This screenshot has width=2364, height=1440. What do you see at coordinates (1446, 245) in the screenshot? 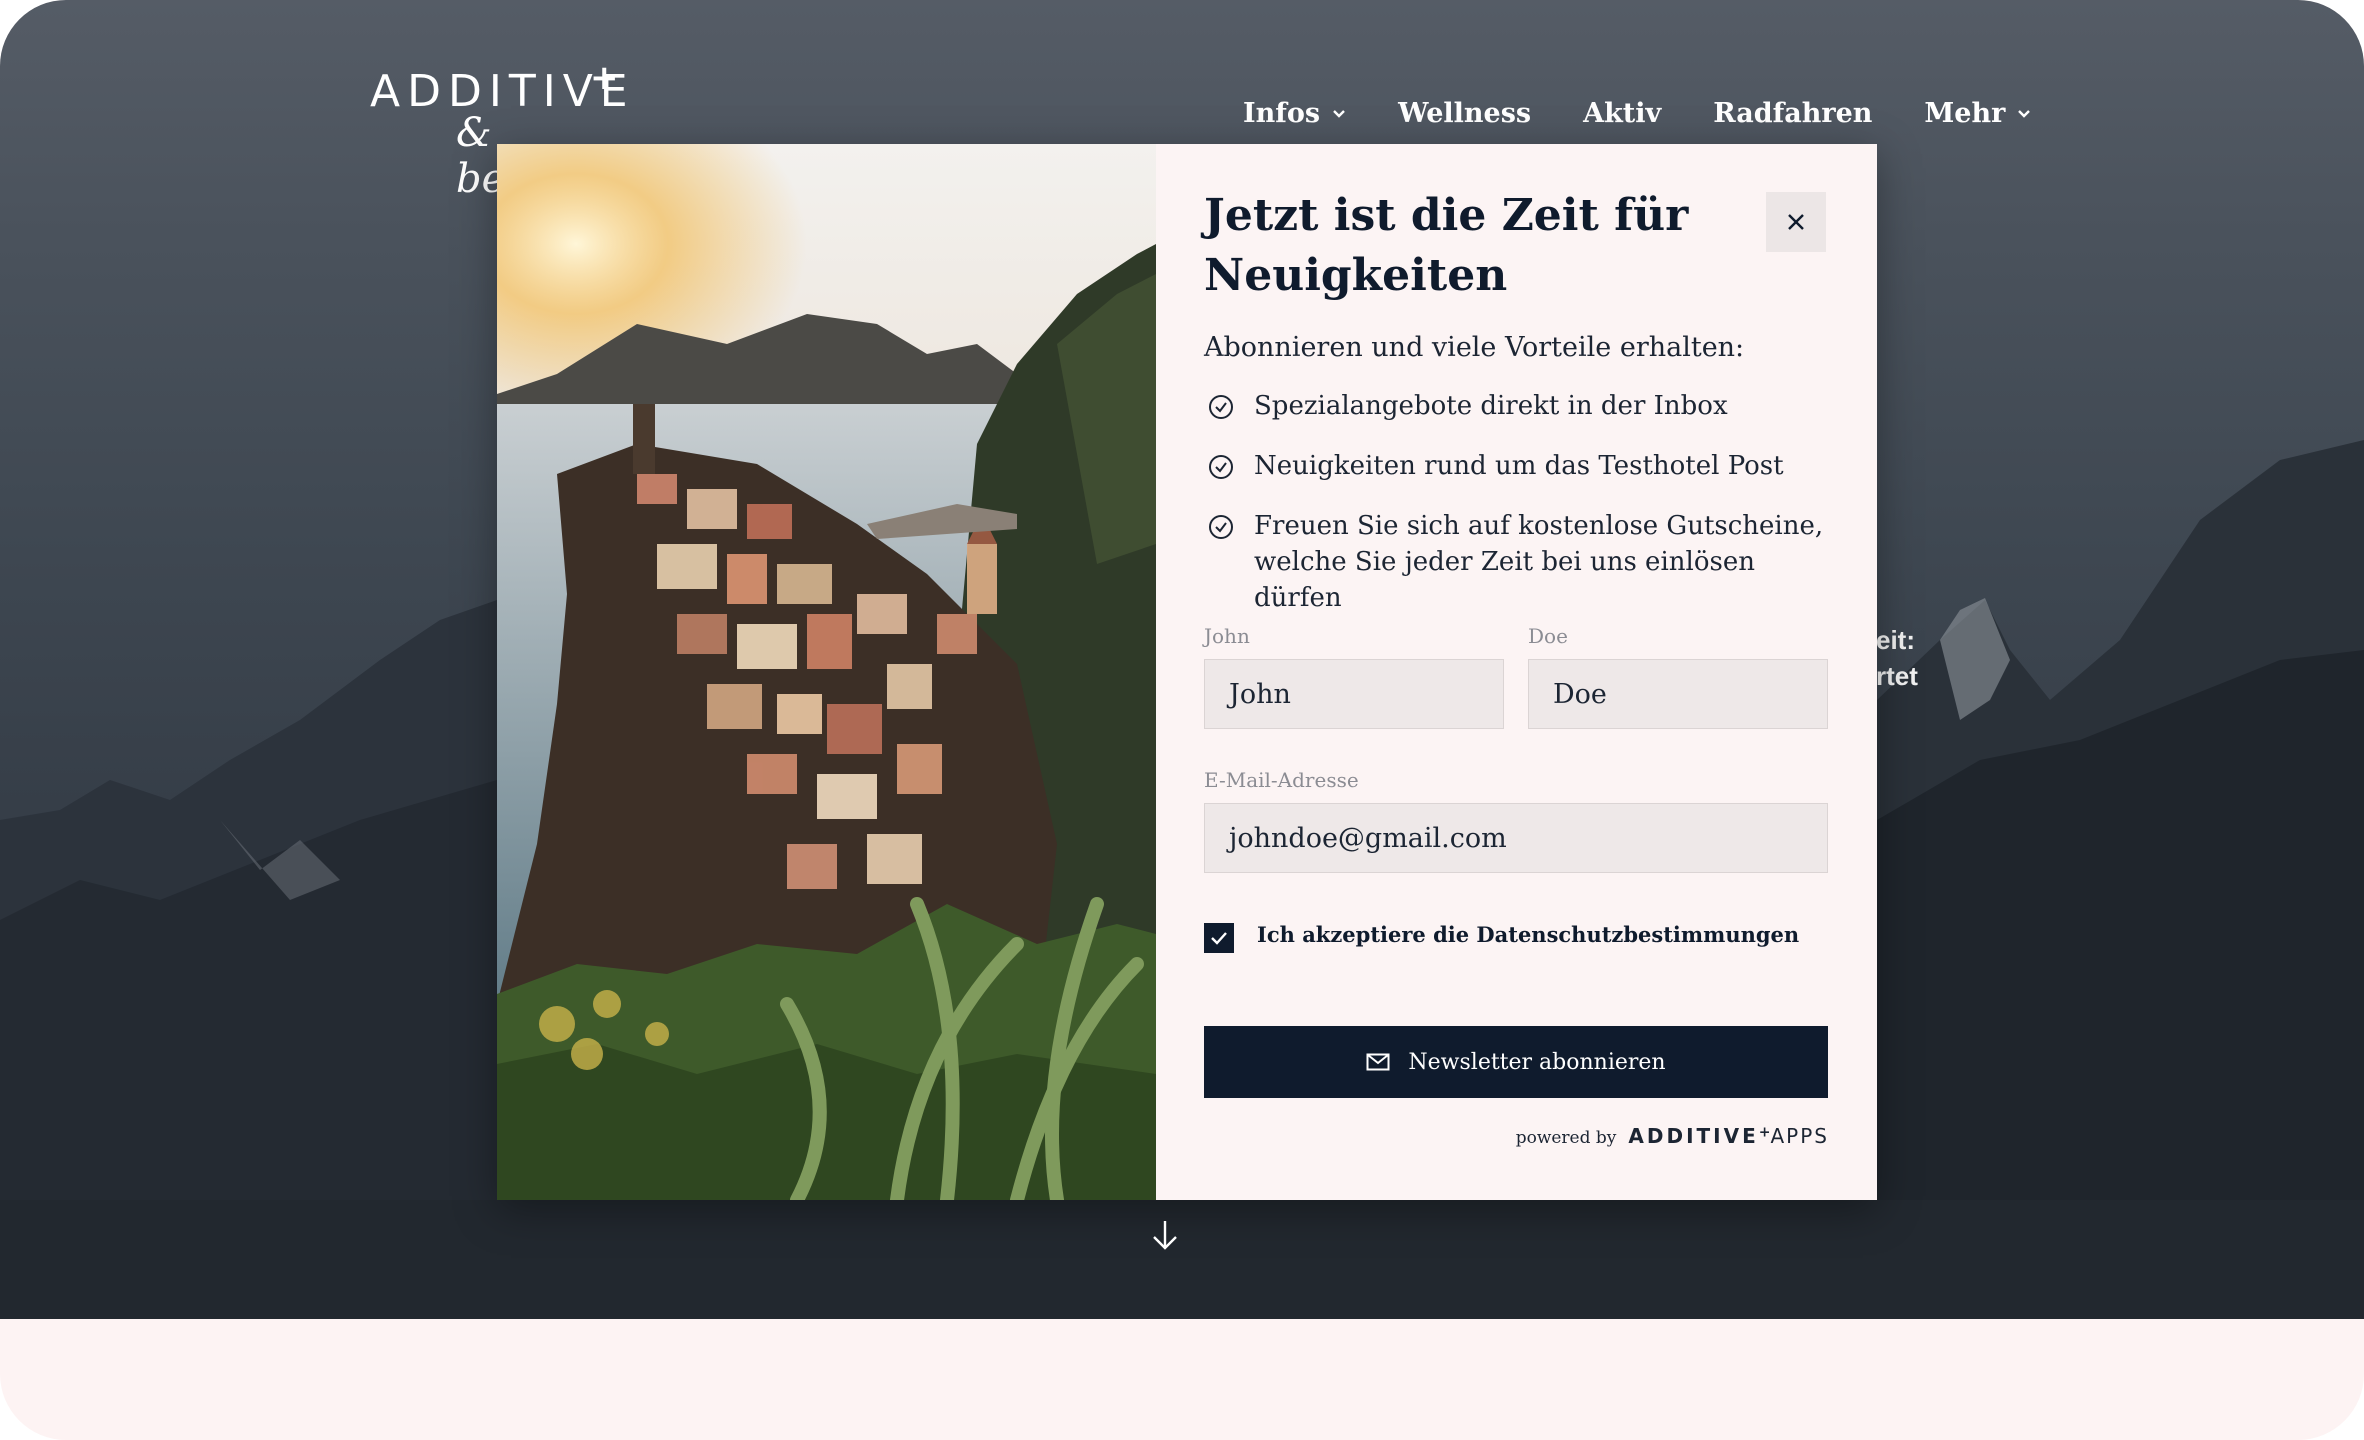
I see `modal-title: Jetzt ist die Zeit für Neuigkeiten` at bounding box center [1446, 245].